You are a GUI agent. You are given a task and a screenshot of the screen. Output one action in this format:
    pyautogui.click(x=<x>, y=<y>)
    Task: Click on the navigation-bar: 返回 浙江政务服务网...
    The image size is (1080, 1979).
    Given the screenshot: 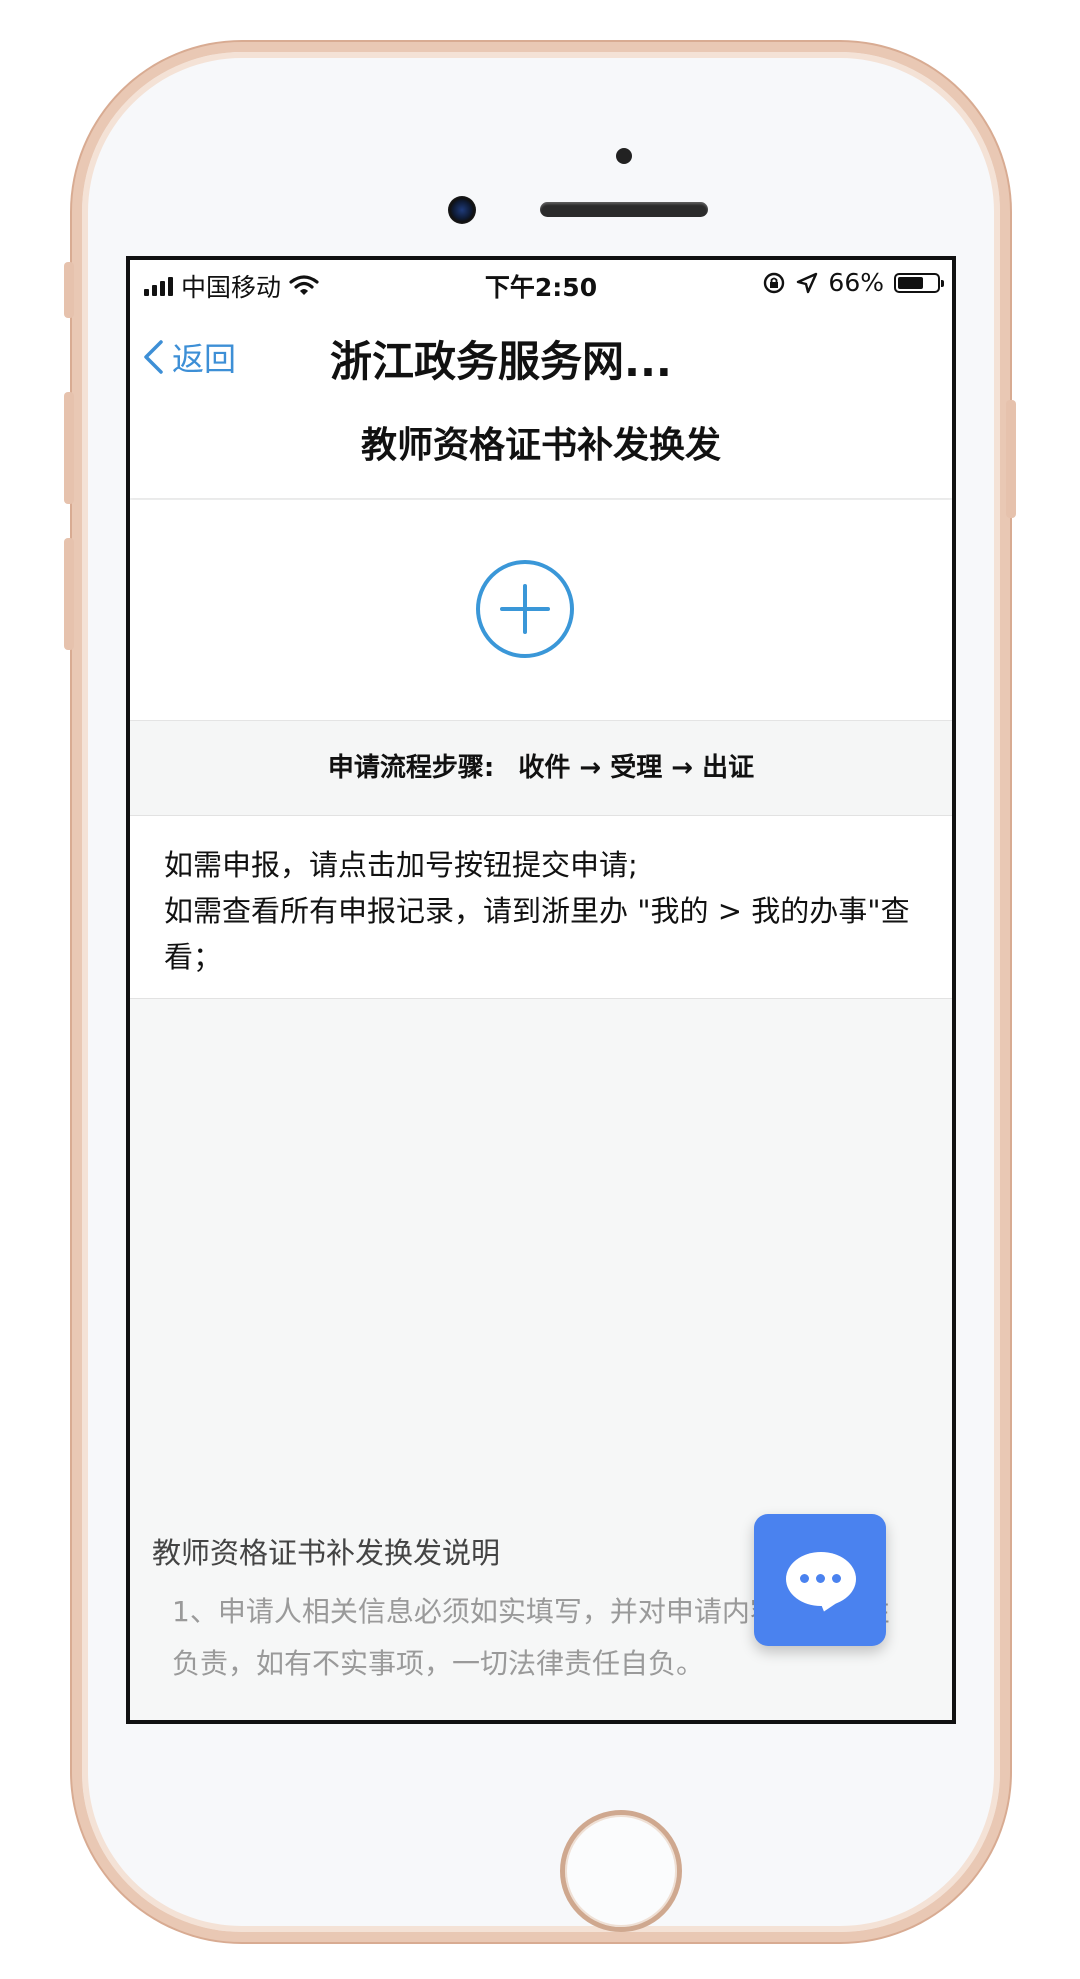 What is the action you would take?
    pyautogui.click(x=541, y=352)
    